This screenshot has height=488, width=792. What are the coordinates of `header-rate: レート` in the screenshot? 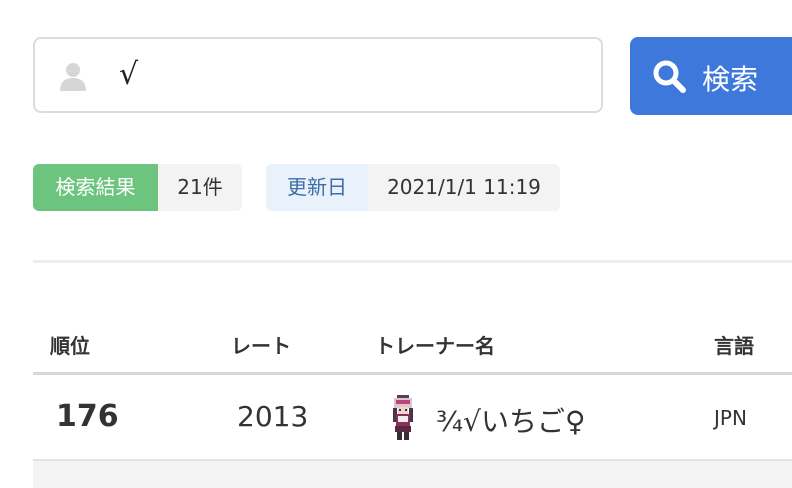 It's located at (261, 344).